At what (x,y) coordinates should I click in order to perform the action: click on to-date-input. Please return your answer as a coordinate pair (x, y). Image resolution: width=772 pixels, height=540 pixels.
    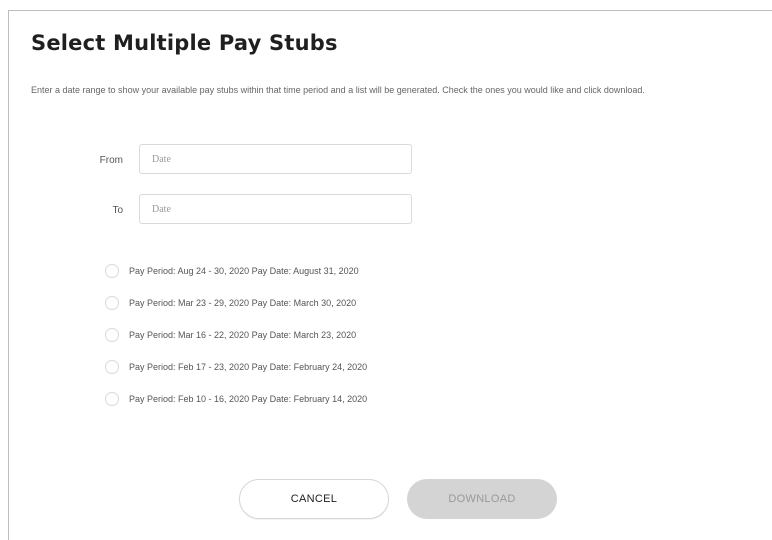
    Looking at the image, I should click on (275, 209).